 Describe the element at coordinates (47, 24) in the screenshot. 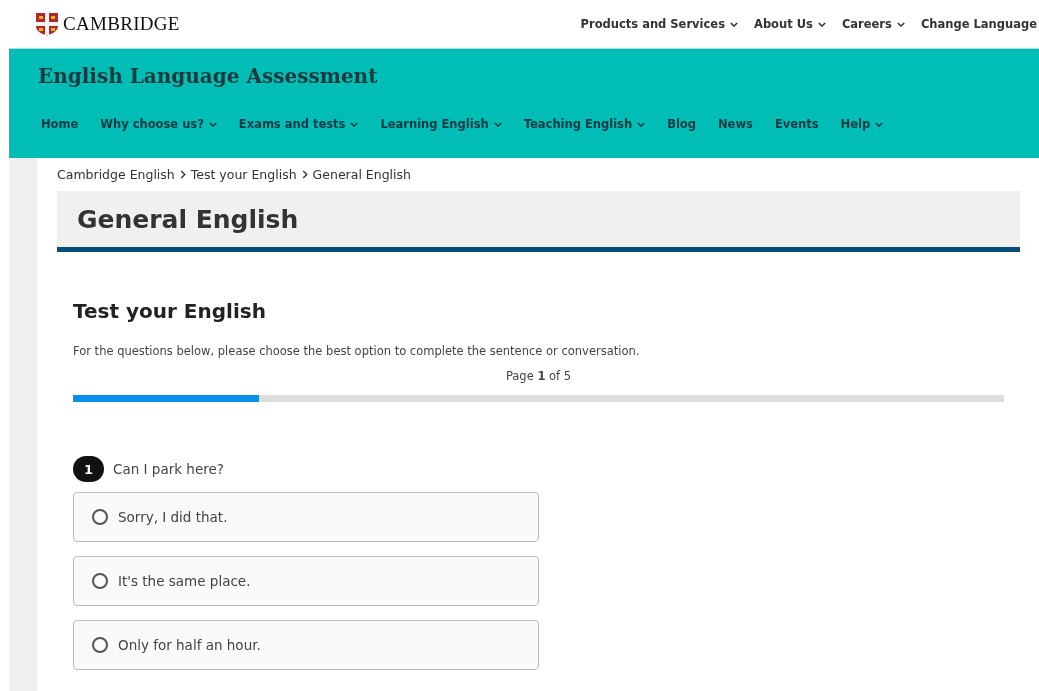

I see `shield-icon` at that location.